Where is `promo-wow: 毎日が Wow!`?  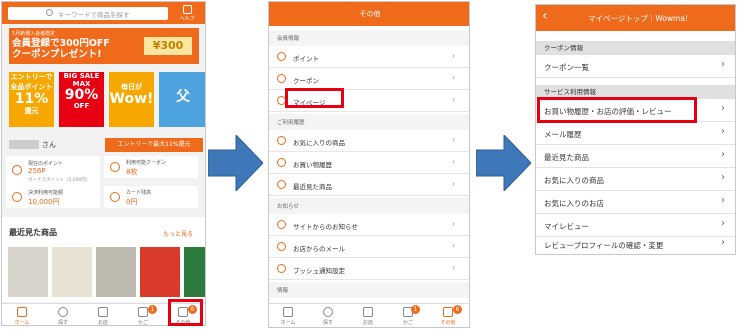
promo-wow: 毎日が Wow! is located at coordinates (131, 99).